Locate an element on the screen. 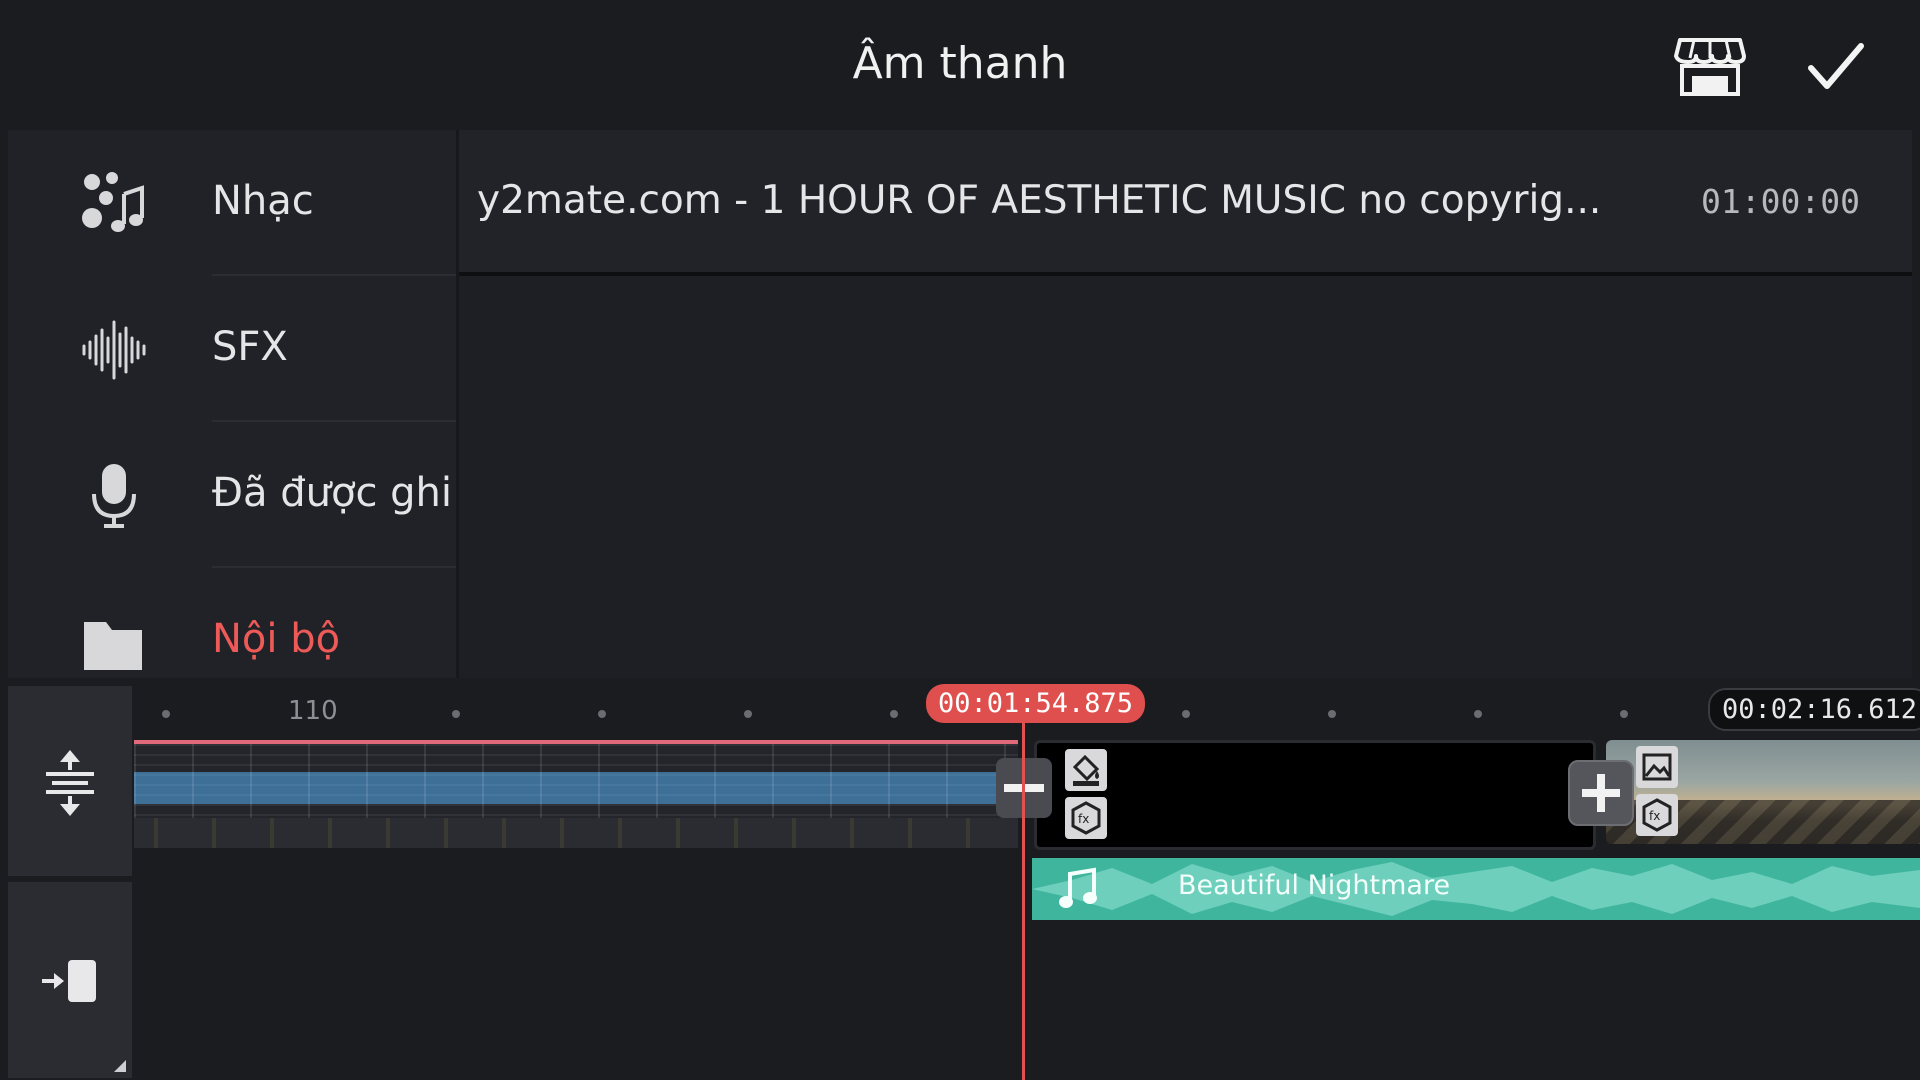 Image resolution: width=1920 pixels, height=1080 pixels. audio-waveform is located at coordinates (1476, 889).